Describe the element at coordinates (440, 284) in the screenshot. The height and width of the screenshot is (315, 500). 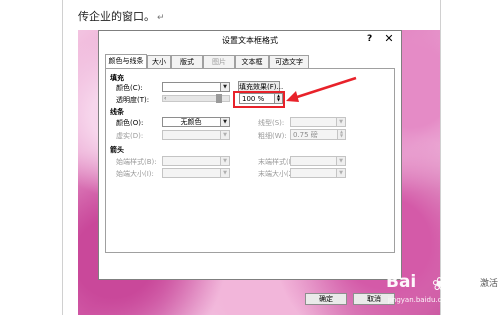
I see `paw-logo-icon: ❀` at that location.